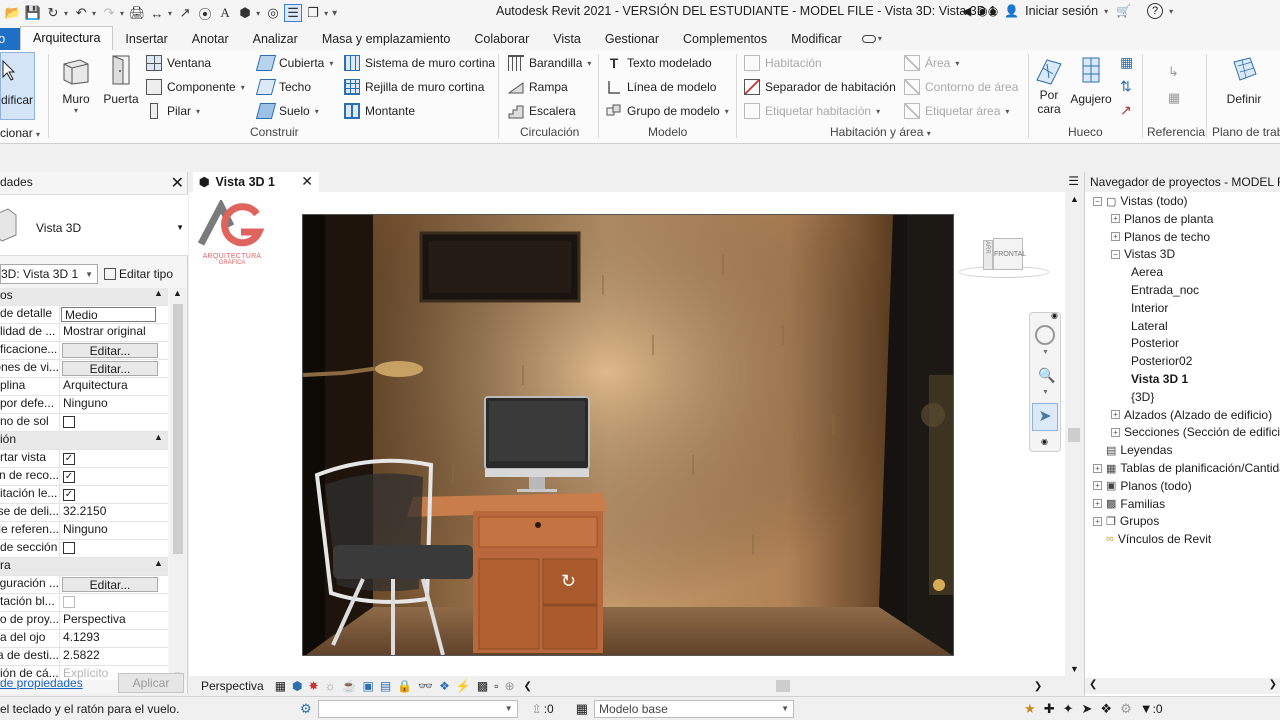  I want to click on sun-path-icon: ✸, so click(314, 686).